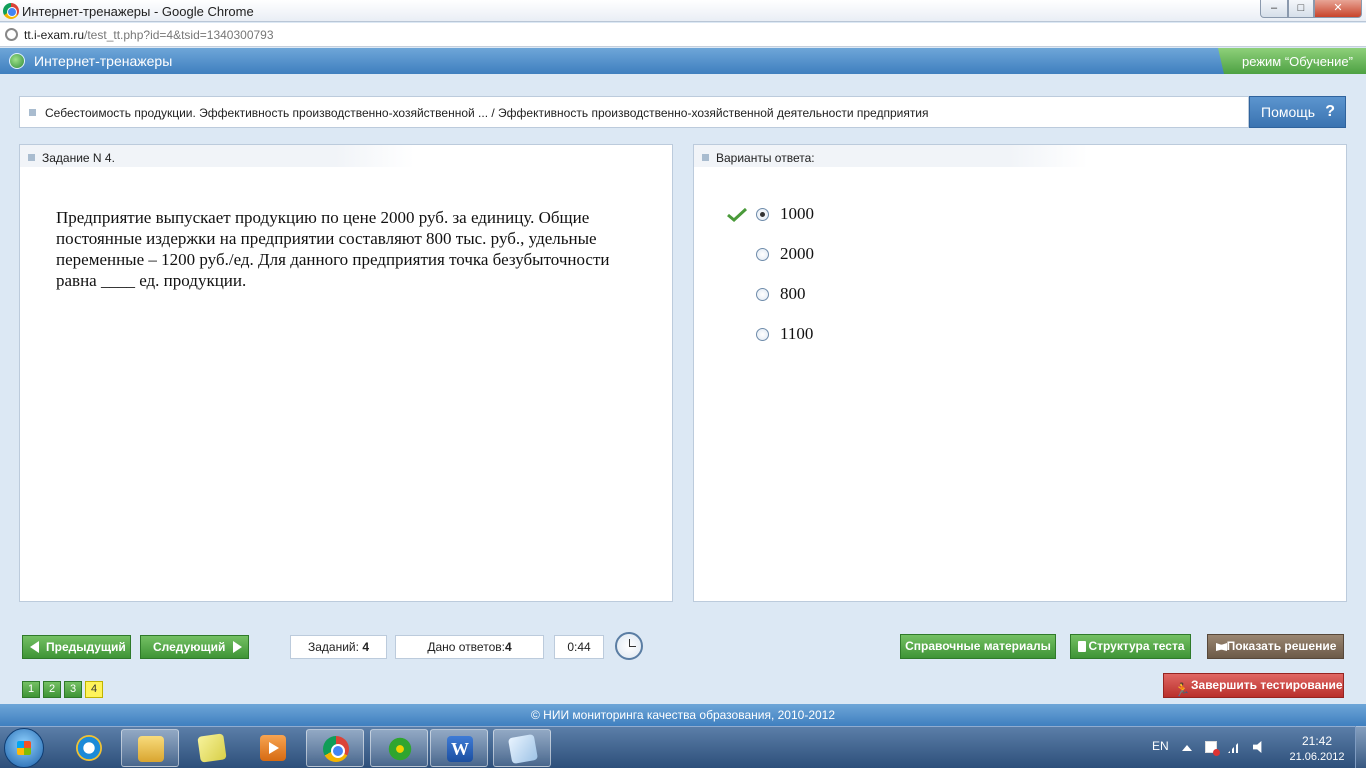 Image resolution: width=1366 pixels, height=768 pixels. I want to click on book-icon, so click(1221, 647).